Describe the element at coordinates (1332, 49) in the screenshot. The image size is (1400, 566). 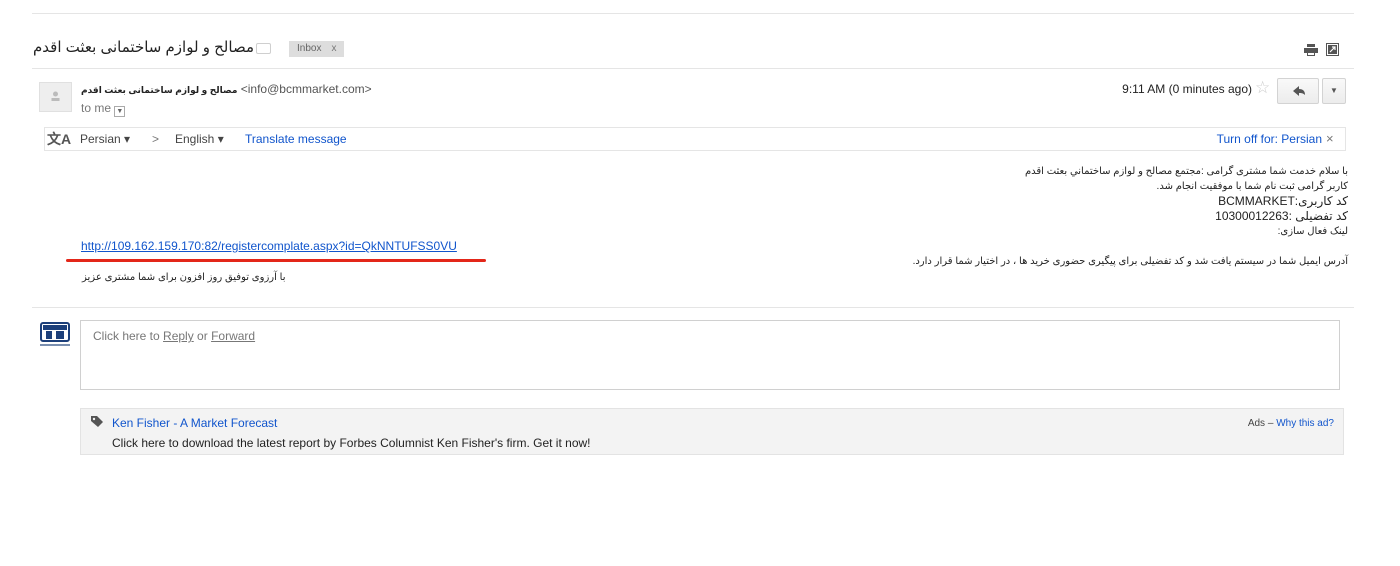
I see `new-window-icon` at that location.